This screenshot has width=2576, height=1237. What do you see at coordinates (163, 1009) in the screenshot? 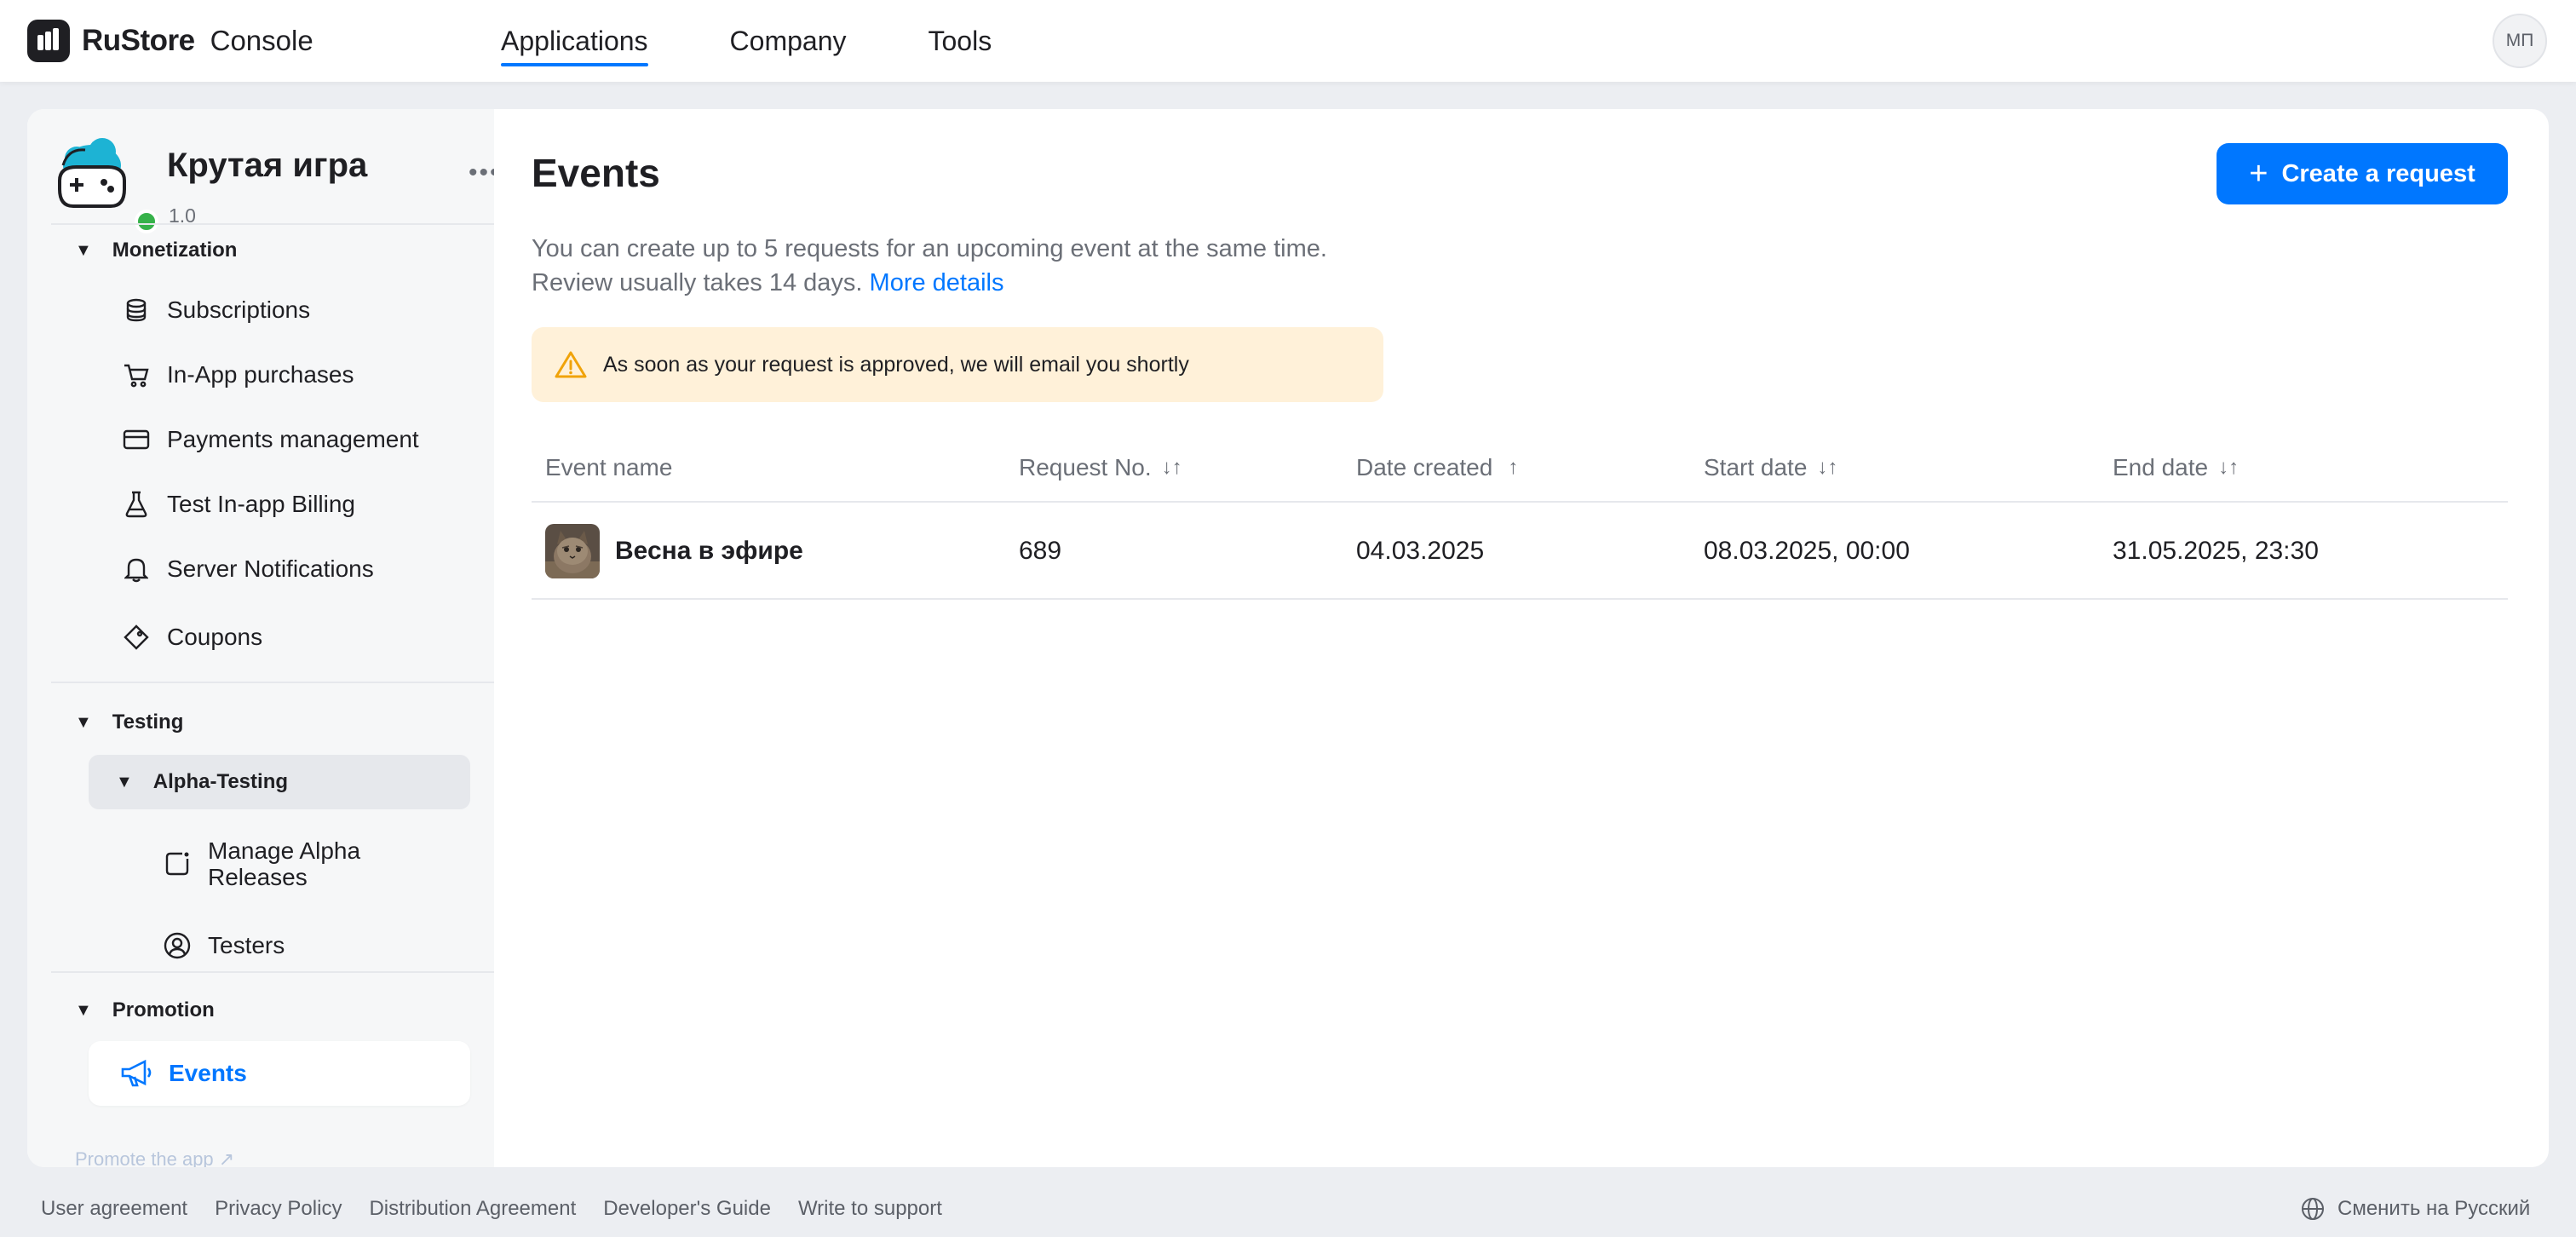
I see `section-label: Promotion` at bounding box center [163, 1009].